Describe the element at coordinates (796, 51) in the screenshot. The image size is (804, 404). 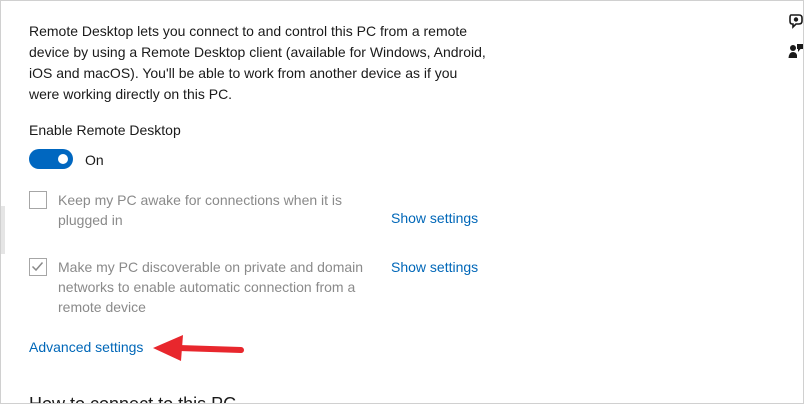
I see `give-feedback-icon` at that location.